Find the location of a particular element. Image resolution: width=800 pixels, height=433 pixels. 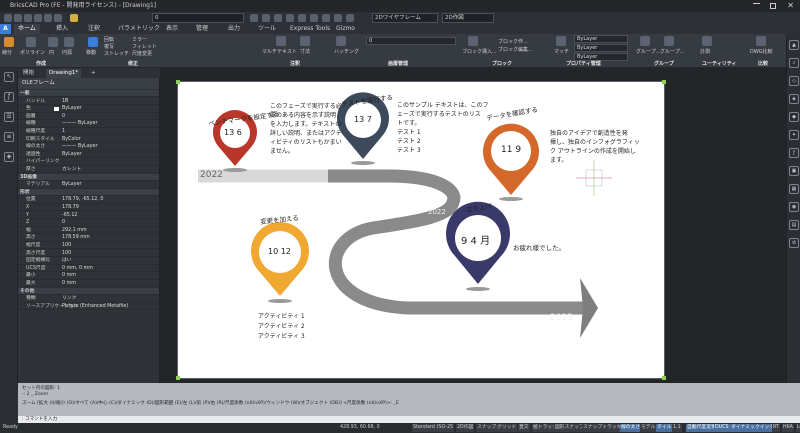

property-row: 線種尺度 1 is located at coordinates (88, 132).